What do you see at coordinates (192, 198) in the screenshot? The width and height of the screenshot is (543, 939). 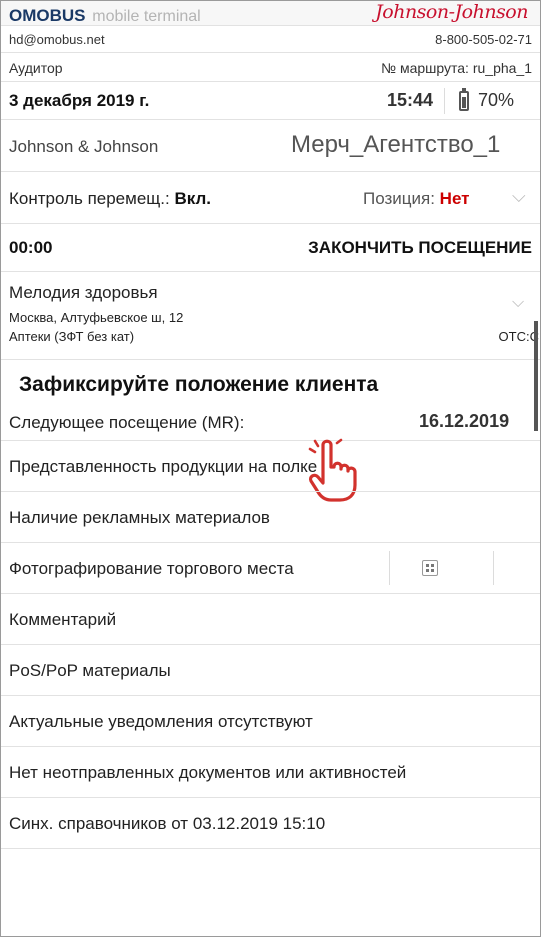 I see `movement-value: Вкл.` at bounding box center [192, 198].